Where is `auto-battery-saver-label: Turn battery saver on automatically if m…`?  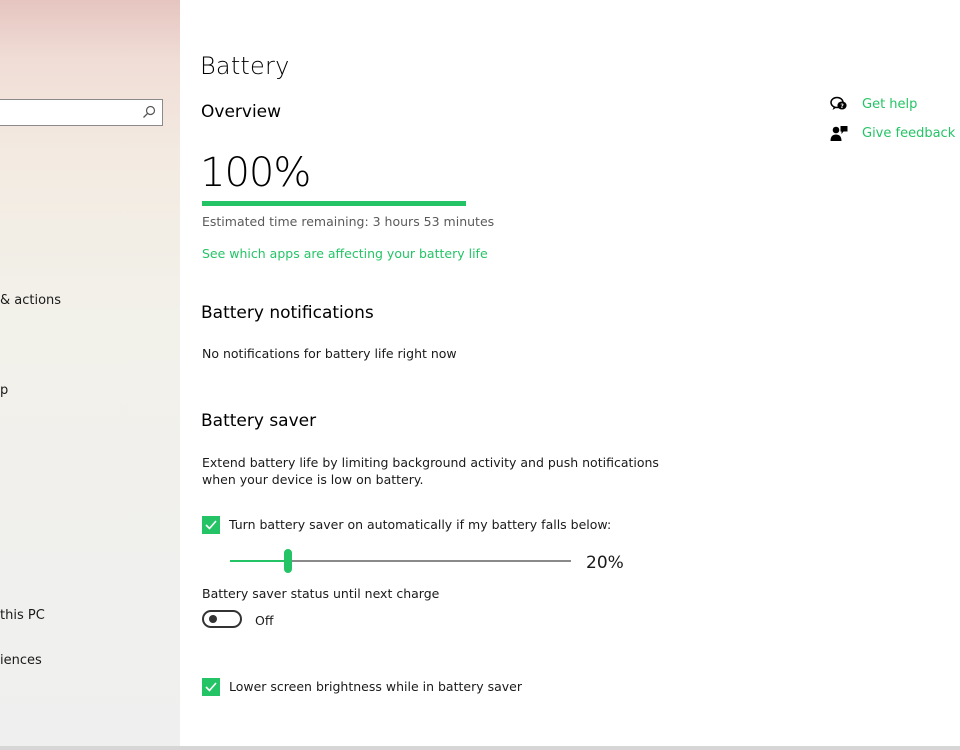 auto-battery-saver-label: Turn battery saver on automatically if m… is located at coordinates (420, 524).